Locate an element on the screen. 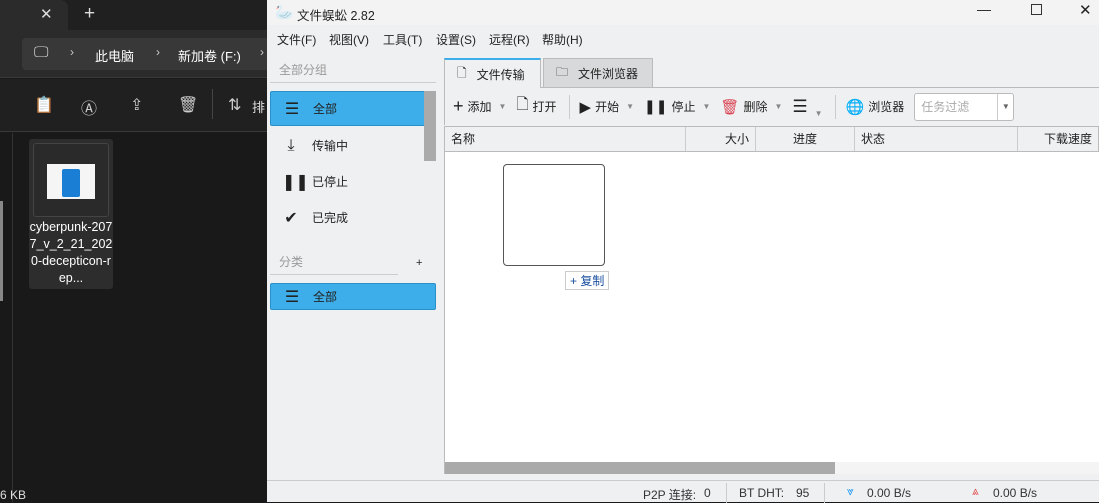 This screenshot has height=503, width=1099. download-speed: 0.00 B/s is located at coordinates (889, 493).